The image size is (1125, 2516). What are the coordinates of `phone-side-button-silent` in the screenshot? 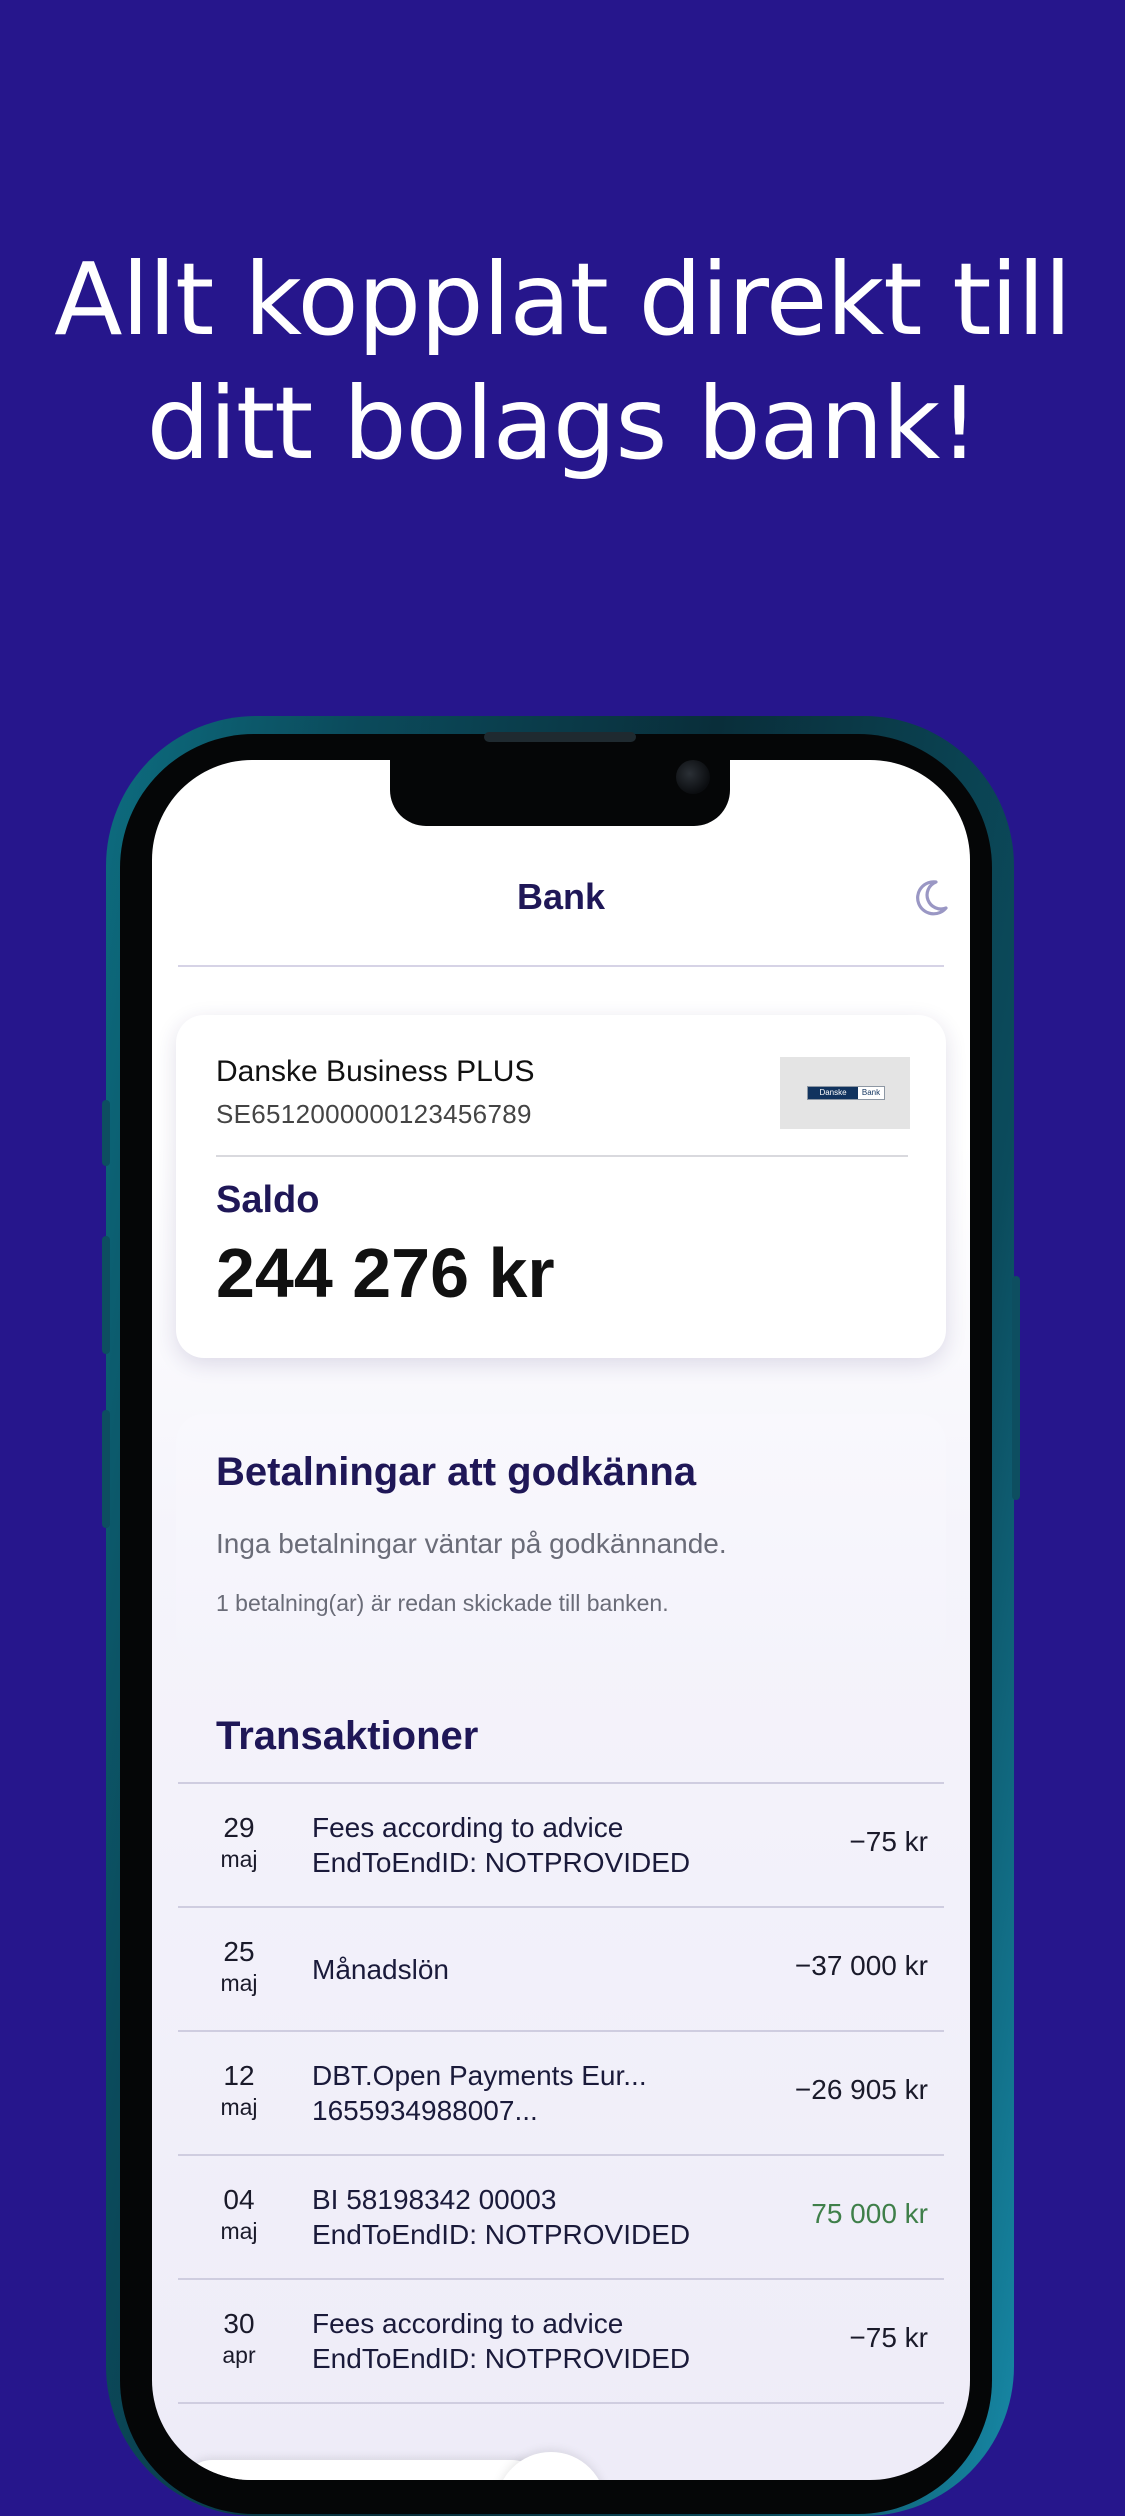 It's located at (106, 1133).